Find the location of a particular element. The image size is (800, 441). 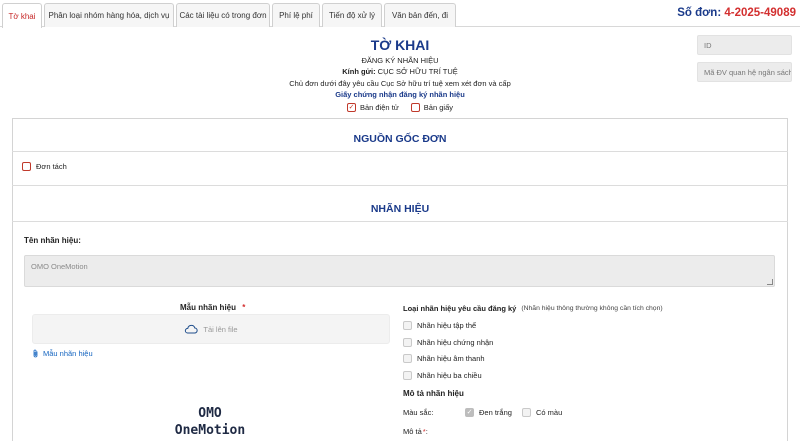

split-application-option: Đơn tách is located at coordinates (44, 166).